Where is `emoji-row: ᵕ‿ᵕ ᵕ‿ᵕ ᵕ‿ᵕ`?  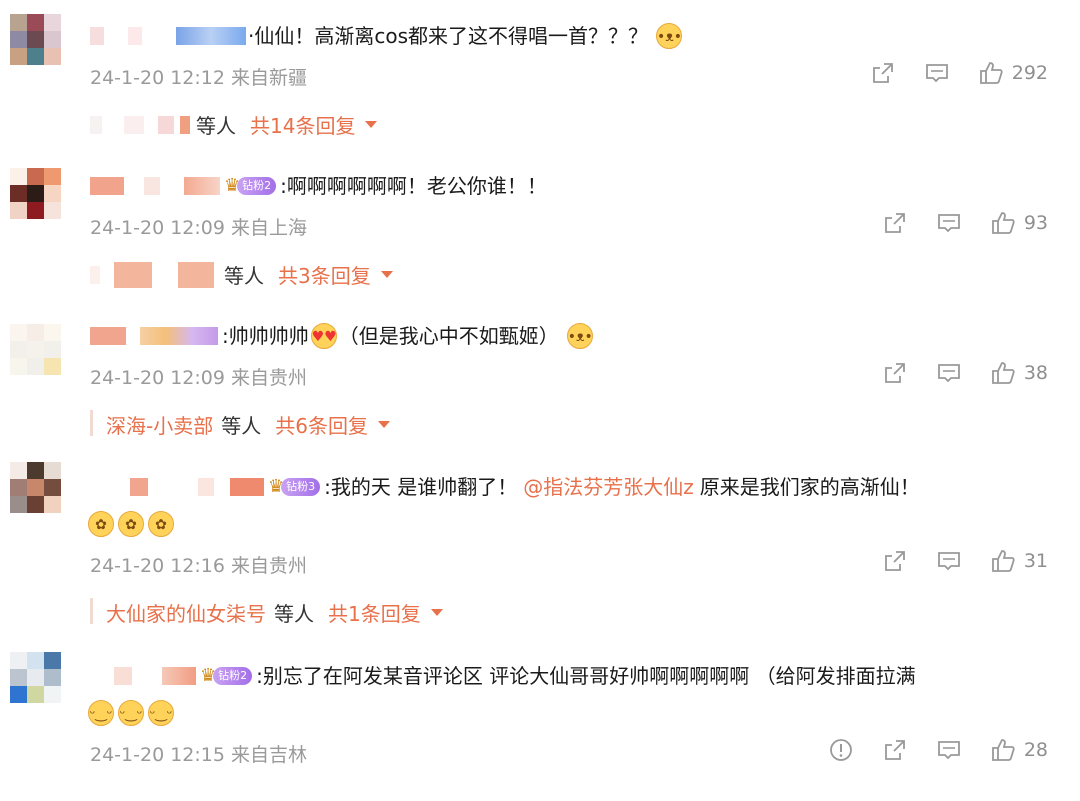 emoji-row: ᵕ‿ᵕ ᵕ‿ᵕ ᵕ‿ᵕ is located at coordinates (131, 713).